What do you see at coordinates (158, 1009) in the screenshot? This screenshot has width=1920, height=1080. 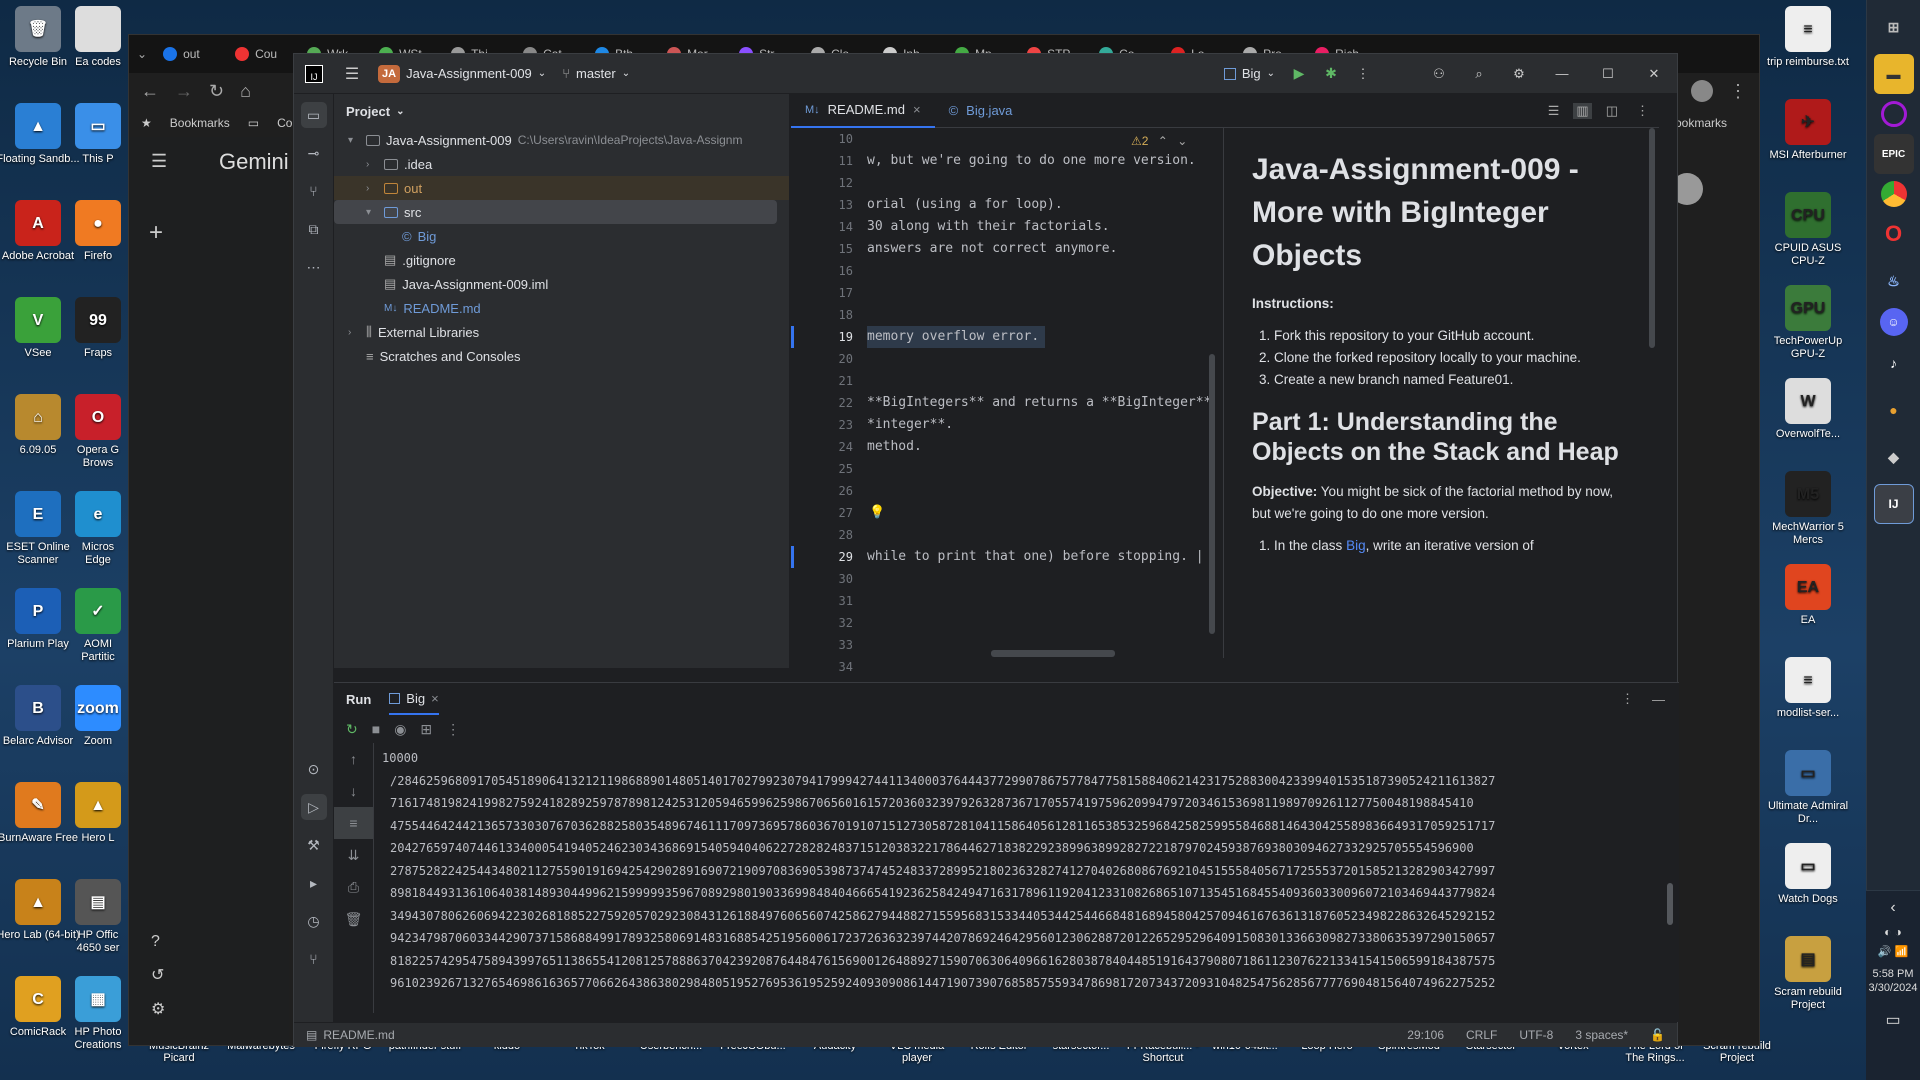 I see `settings-icon: ⚙` at bounding box center [158, 1009].